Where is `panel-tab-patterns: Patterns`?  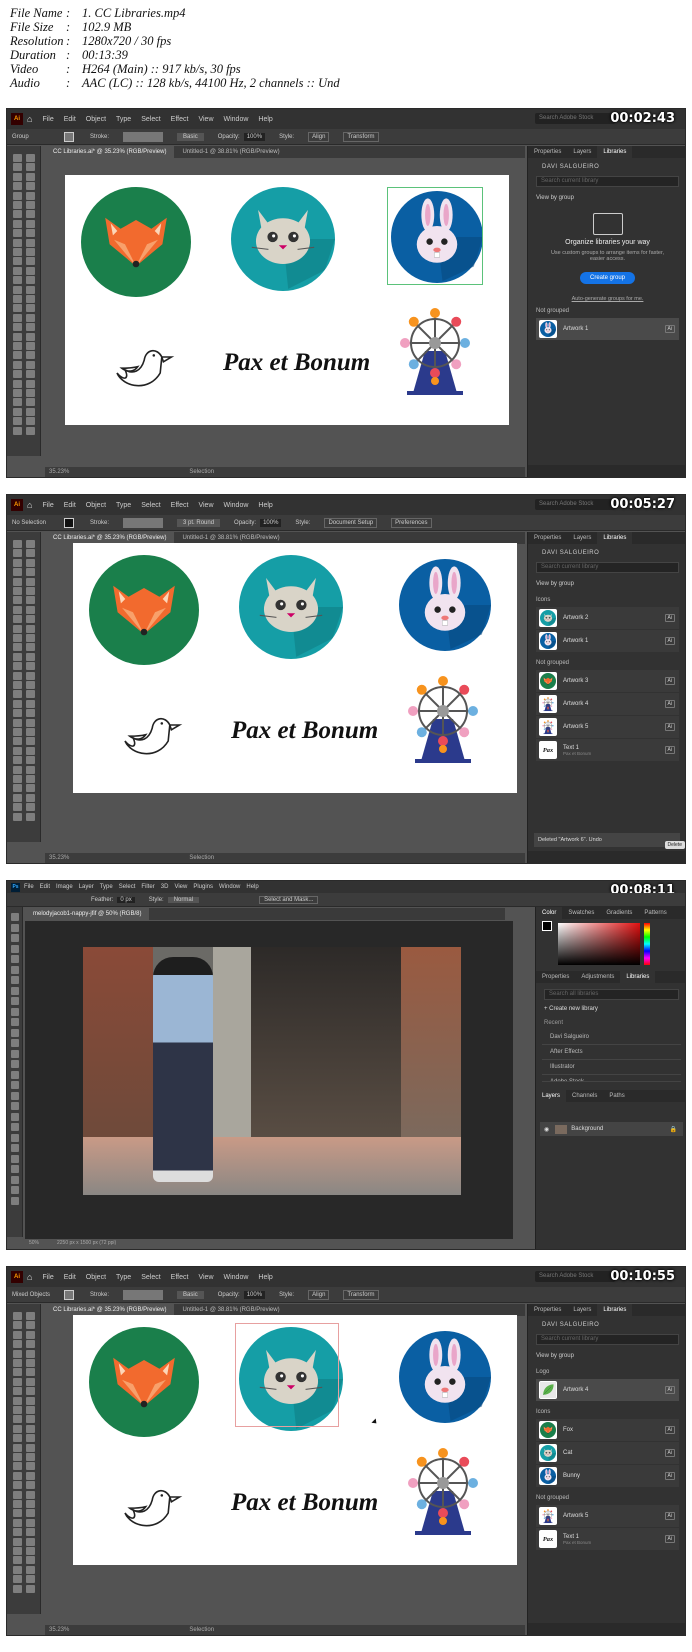
panel-tab-patterns: Patterns is located at coordinates (655, 913).